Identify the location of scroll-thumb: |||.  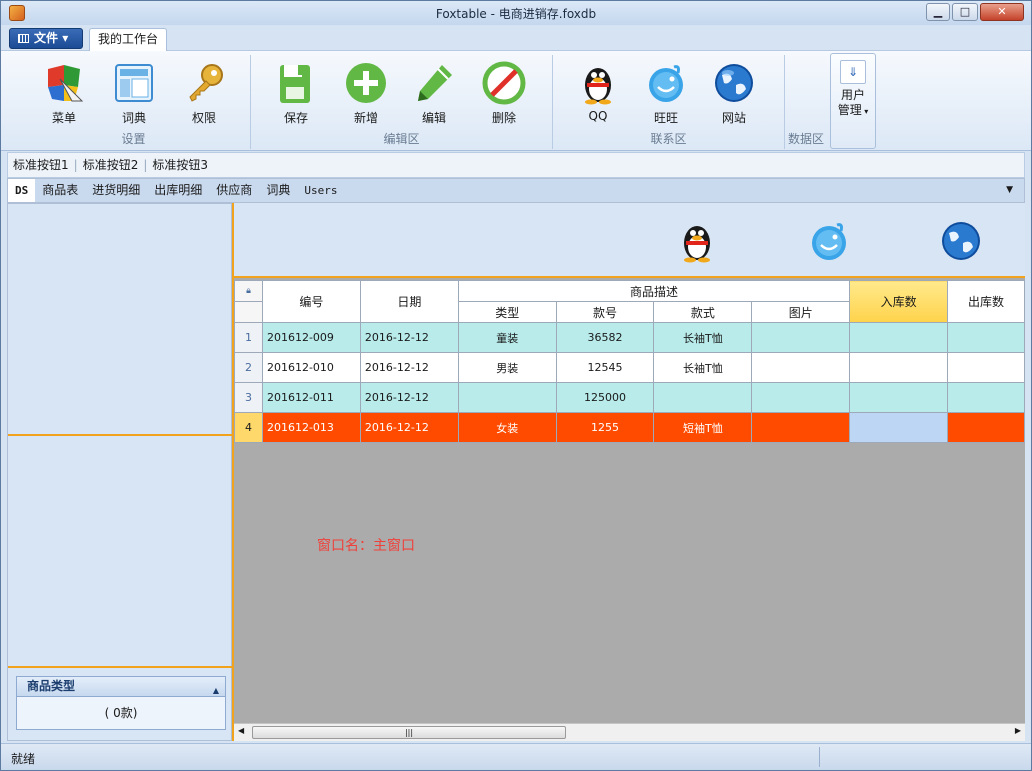
(409, 732).